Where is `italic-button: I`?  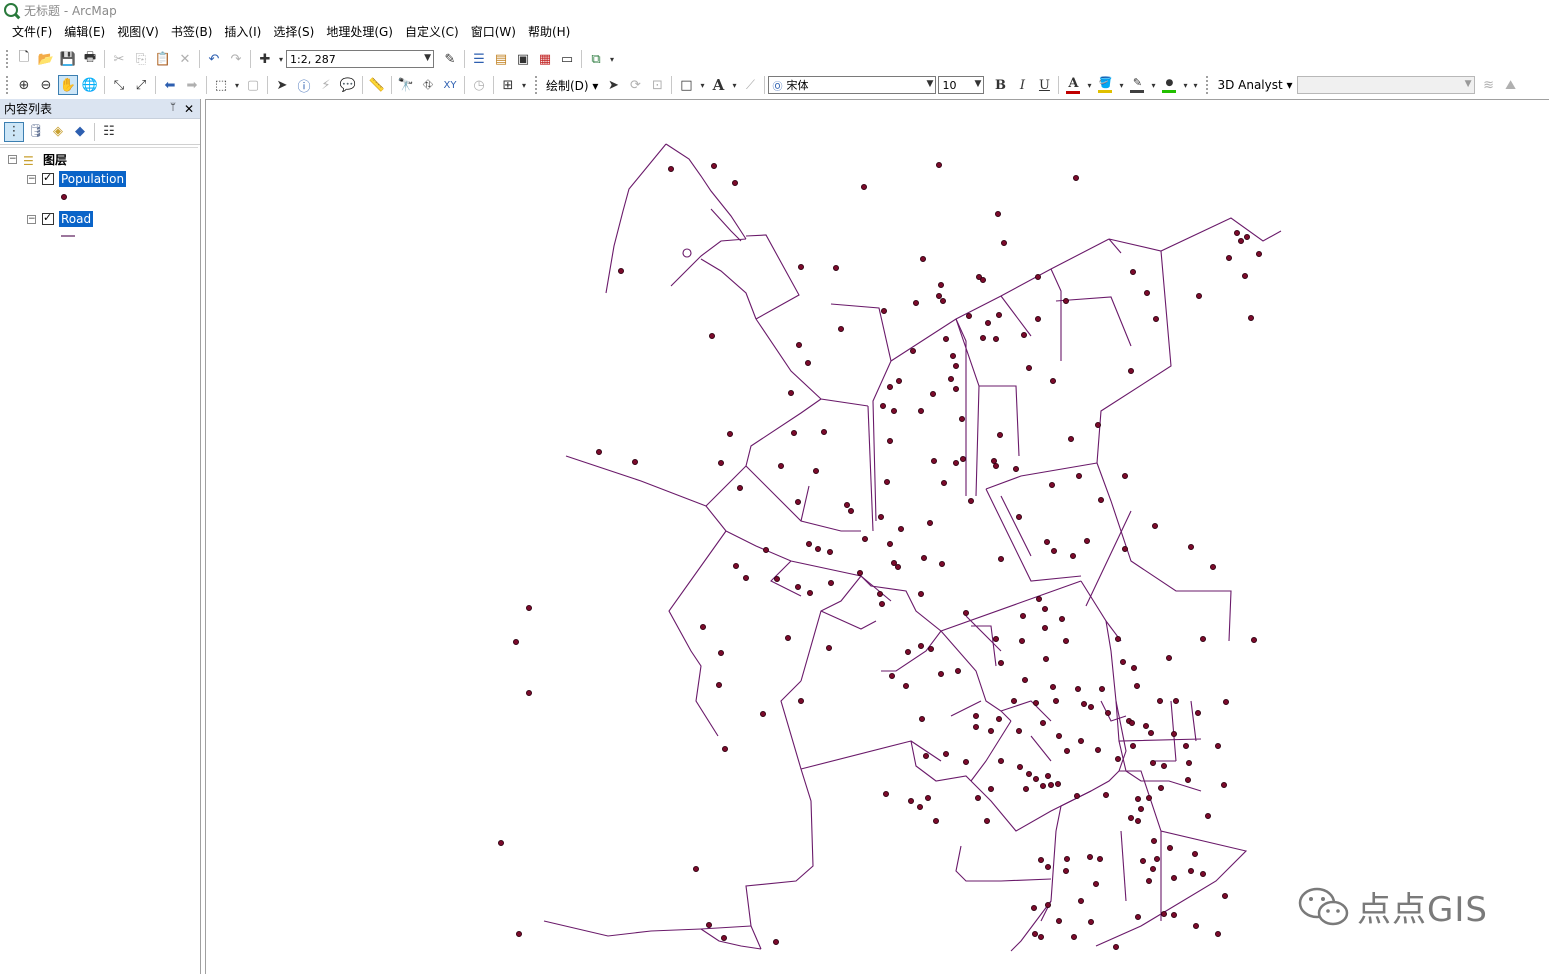 italic-button: I is located at coordinates (1022, 85).